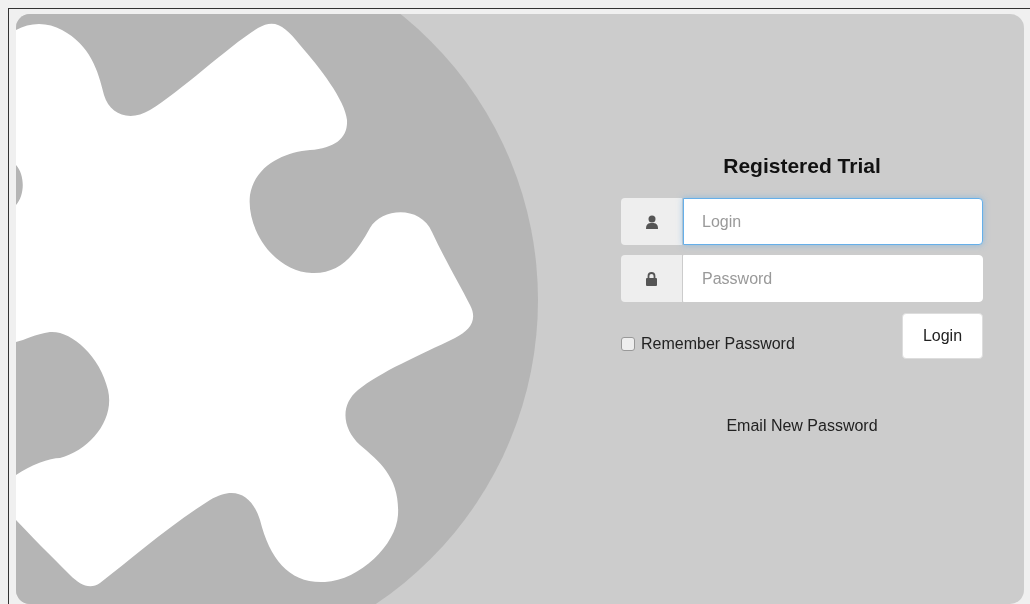 The height and width of the screenshot is (604, 1030). What do you see at coordinates (718, 344) in the screenshot?
I see `remember-label: Remember Password` at bounding box center [718, 344].